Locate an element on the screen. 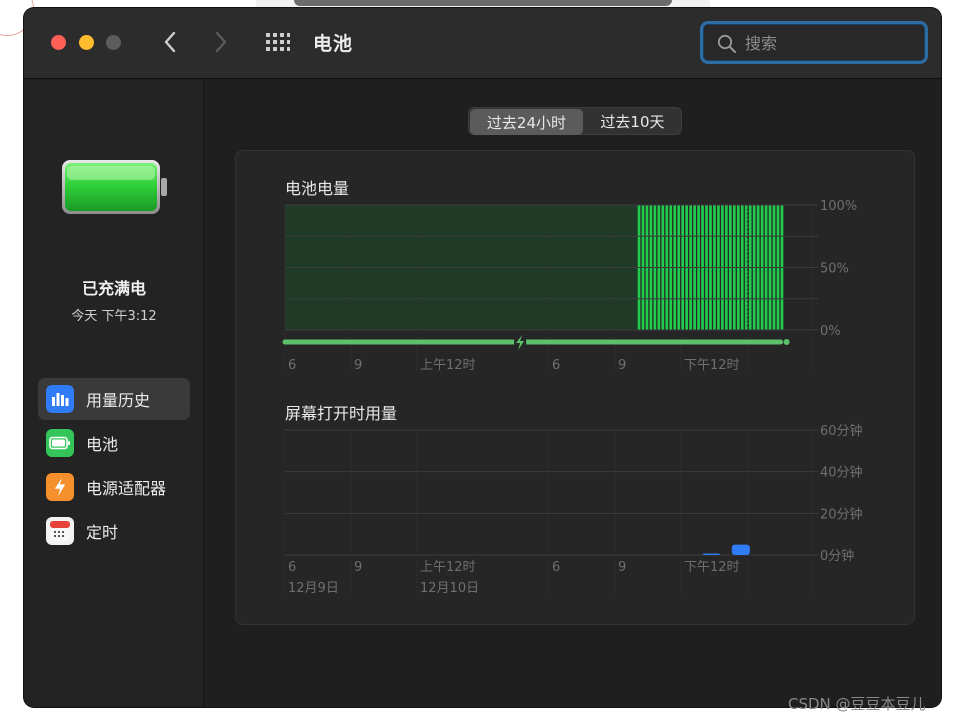 The image size is (975, 724). sidebar-item-power-adapter: 电源适配器 is located at coordinates (114, 487).